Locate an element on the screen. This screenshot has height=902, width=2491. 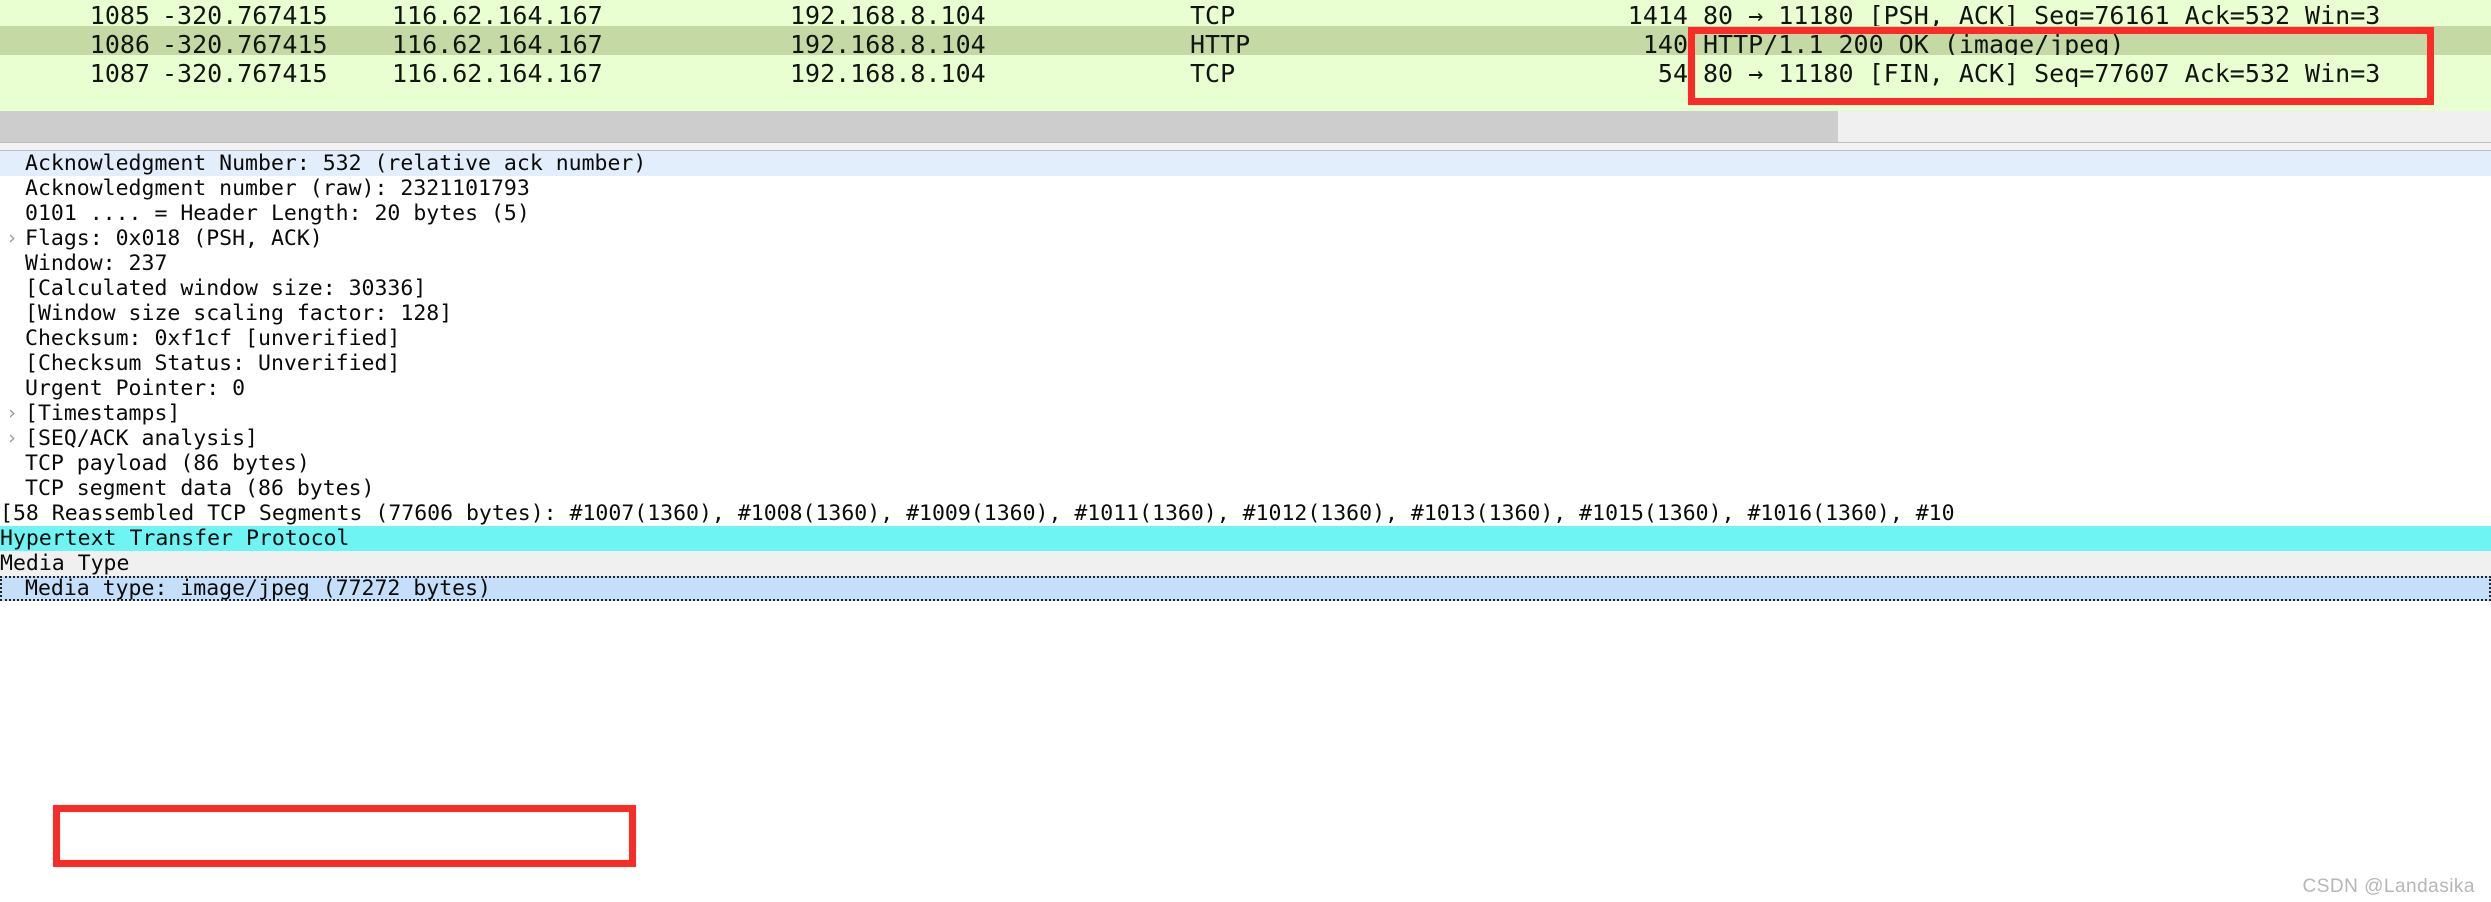
detail-row-timestamps: › [Timestamps] is located at coordinates (1245, 413).